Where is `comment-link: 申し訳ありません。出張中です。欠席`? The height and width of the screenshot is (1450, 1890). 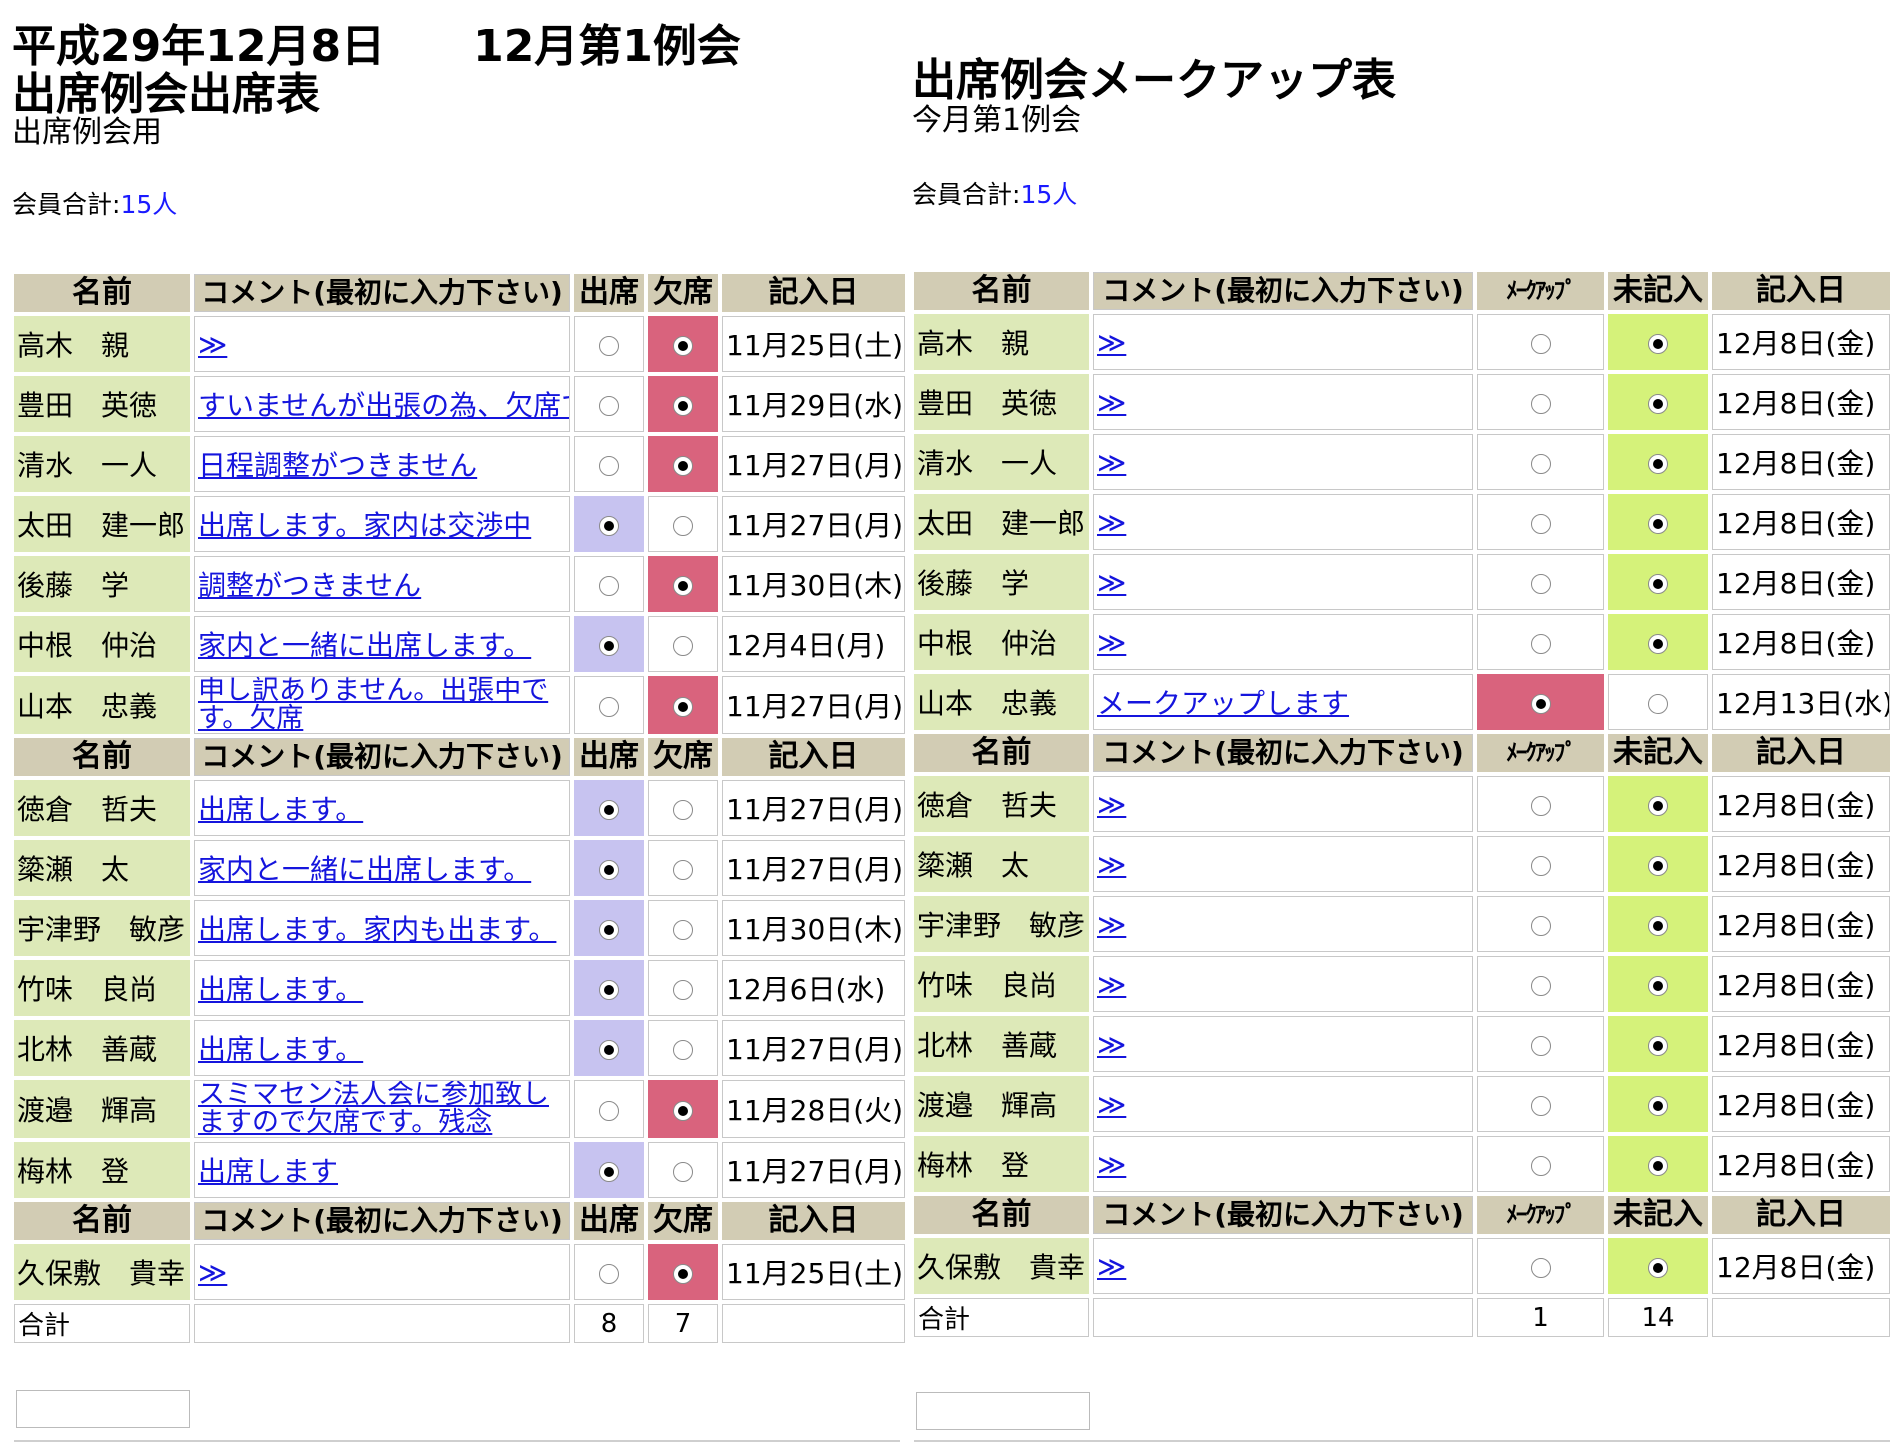 comment-link: 申し訳ありません。出張中です。欠席 is located at coordinates (382, 705).